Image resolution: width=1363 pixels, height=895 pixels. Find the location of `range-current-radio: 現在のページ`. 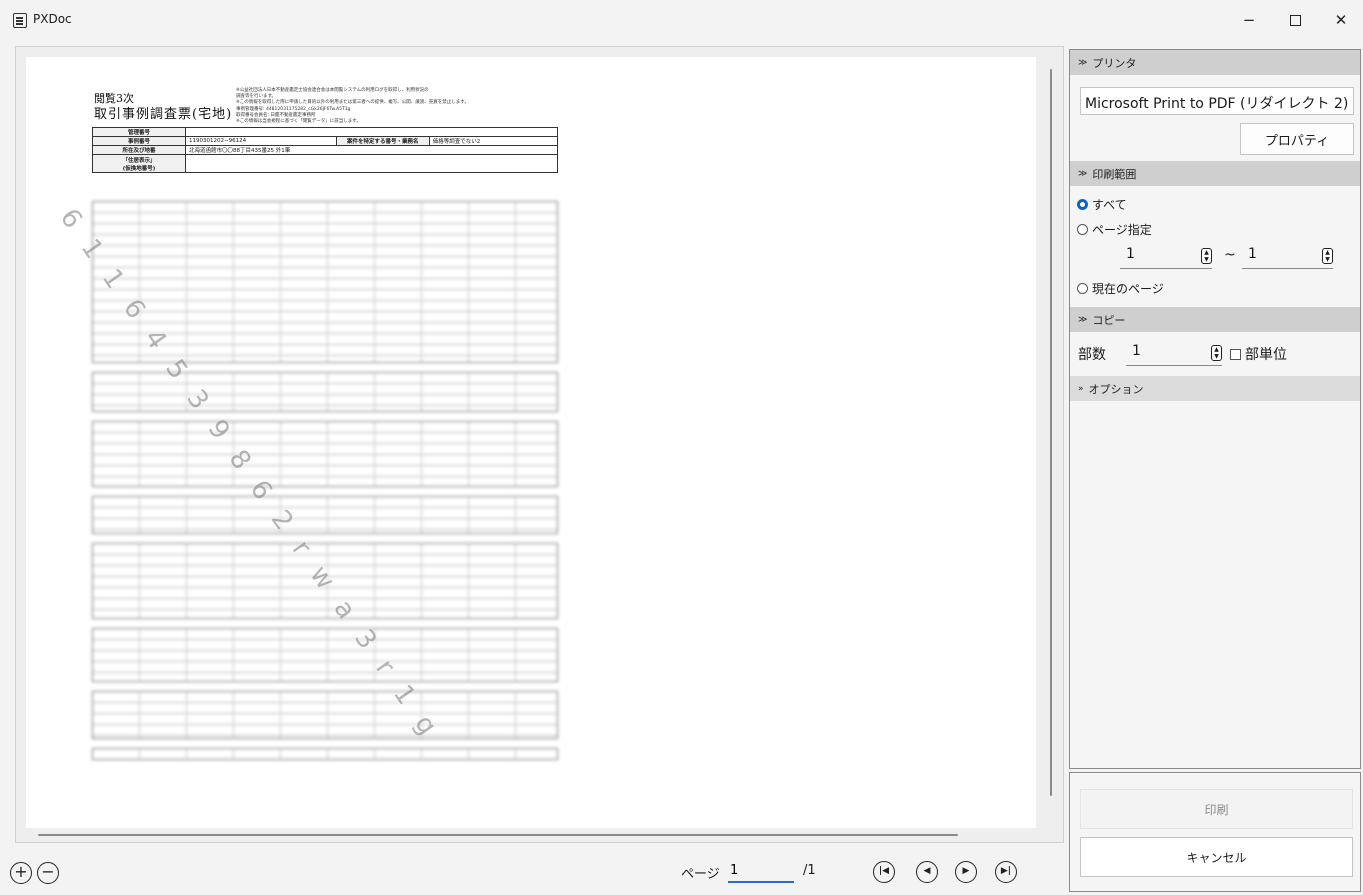

range-current-radio: 現在のページ is located at coordinates (1120, 288).